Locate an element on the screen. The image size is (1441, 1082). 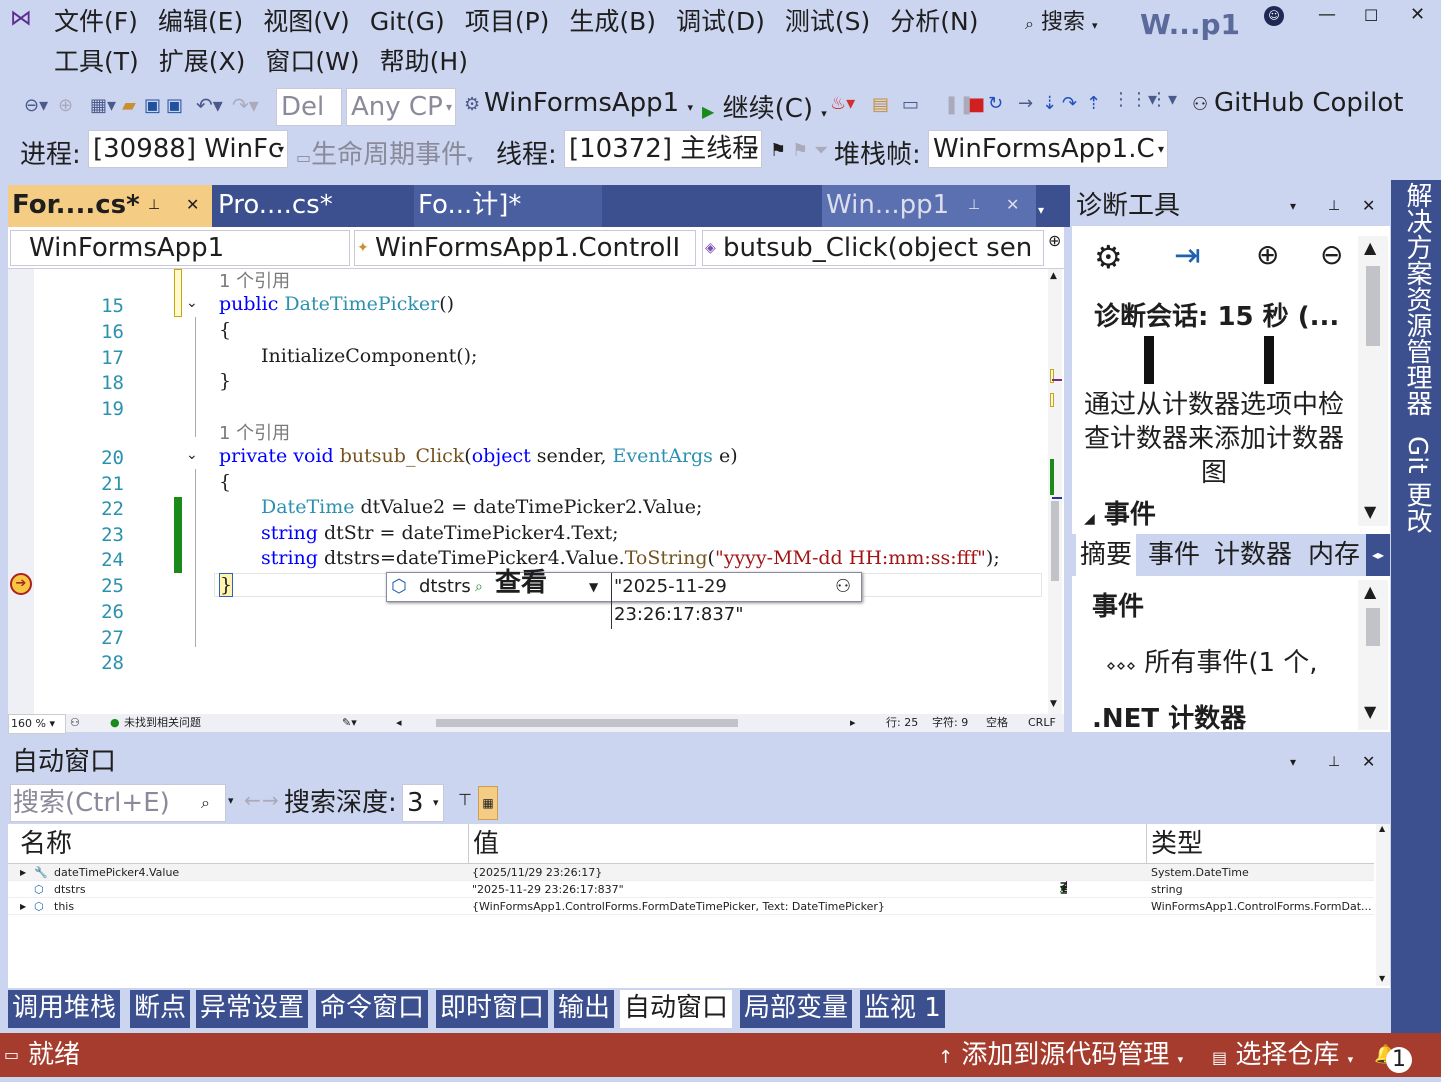
menu-tools: 工具(T) is located at coordinates (96, 62).